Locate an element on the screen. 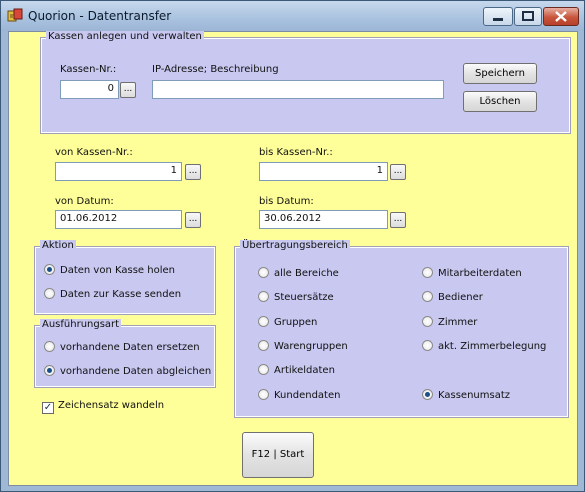 The height and width of the screenshot is (492, 585). to-date-label: bis Datum: is located at coordinates (286, 201).